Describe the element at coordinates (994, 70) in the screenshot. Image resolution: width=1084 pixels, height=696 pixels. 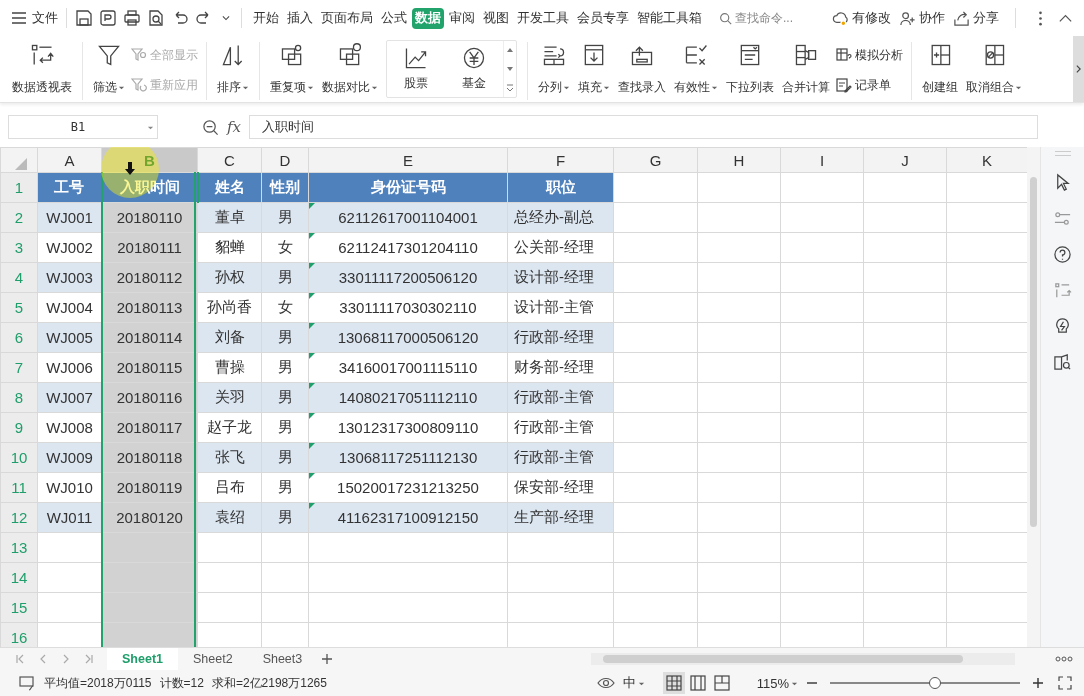
I see `ribbon-button: 取消组合` at that location.